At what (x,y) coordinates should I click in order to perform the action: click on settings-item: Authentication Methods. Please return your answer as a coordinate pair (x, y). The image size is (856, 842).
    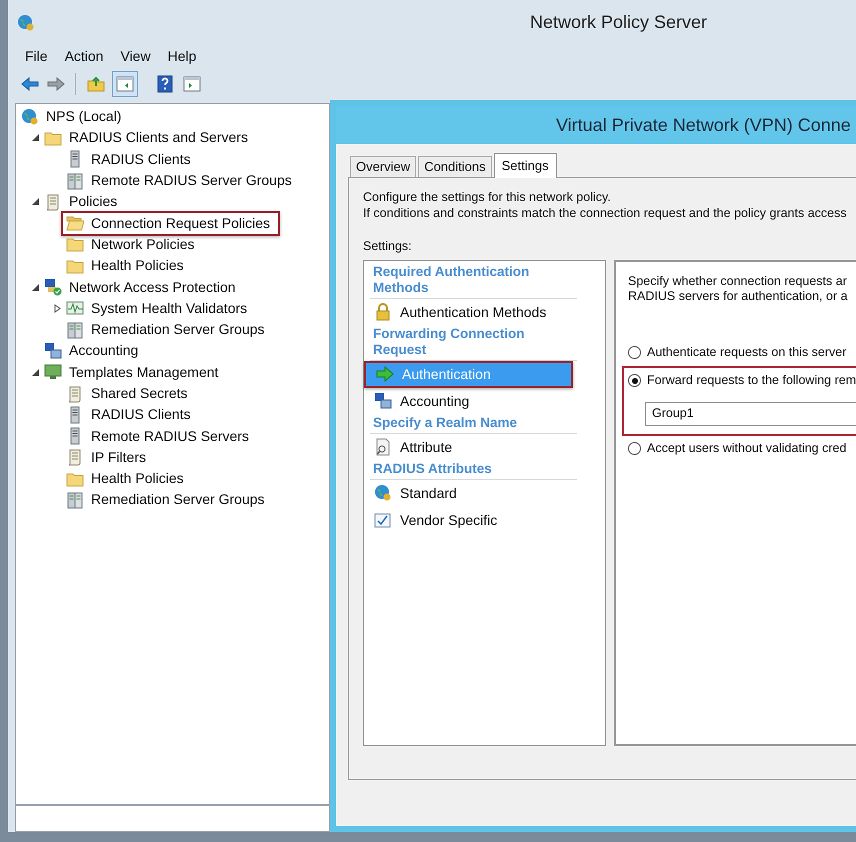
    Looking at the image, I should click on (484, 312).